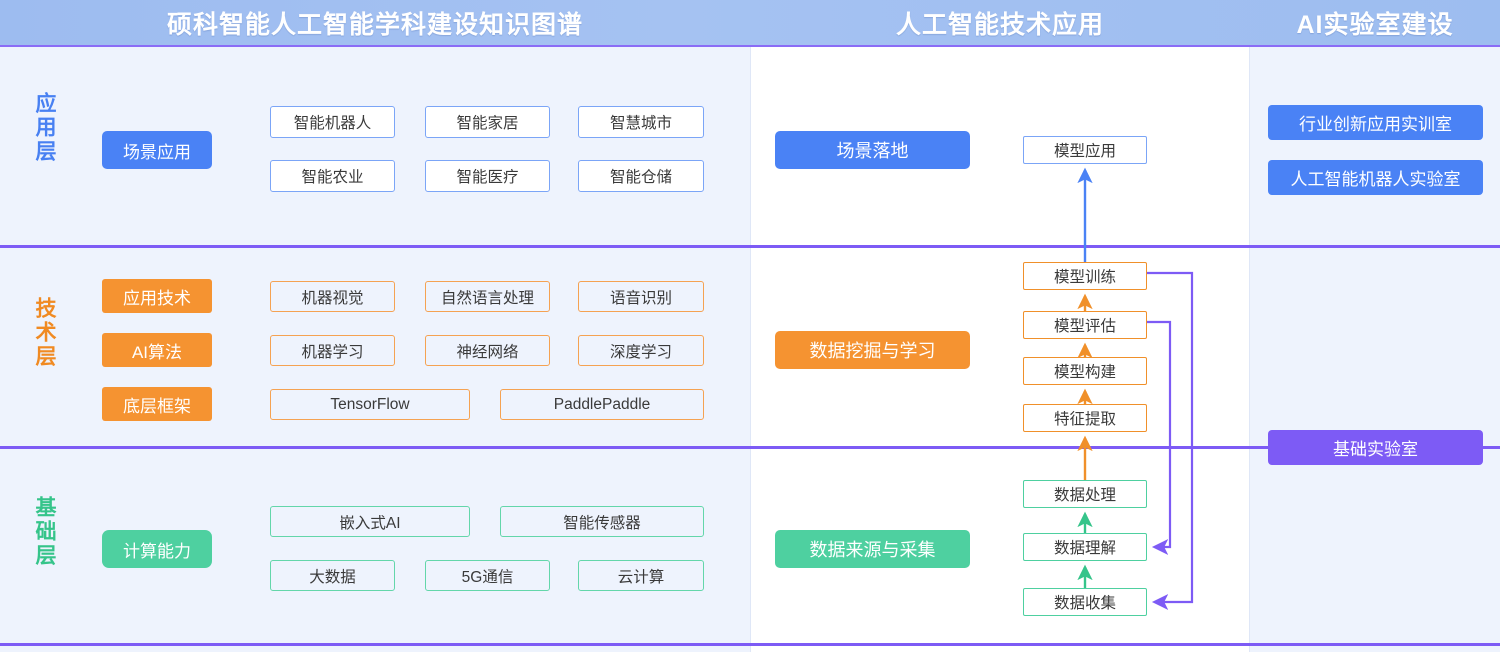  What do you see at coordinates (1085, 150) in the screenshot?
I see `flow-model-application: 模型应用` at bounding box center [1085, 150].